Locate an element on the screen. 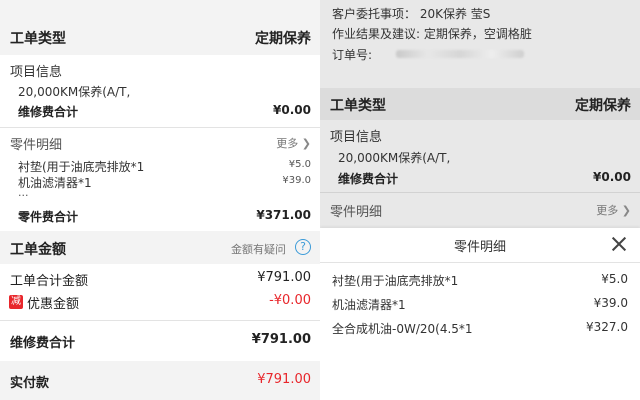 This screenshot has width=640, height=400. parts-item-1-price: ¥5.0 is located at coordinates (299, 164).